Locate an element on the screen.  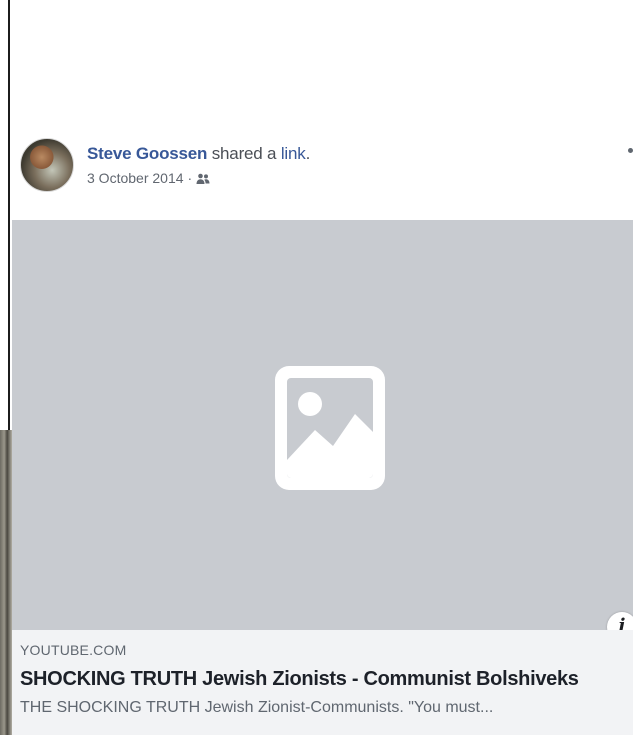
post-action-line: Steve Goossen shared a link. is located at coordinates (198, 154).